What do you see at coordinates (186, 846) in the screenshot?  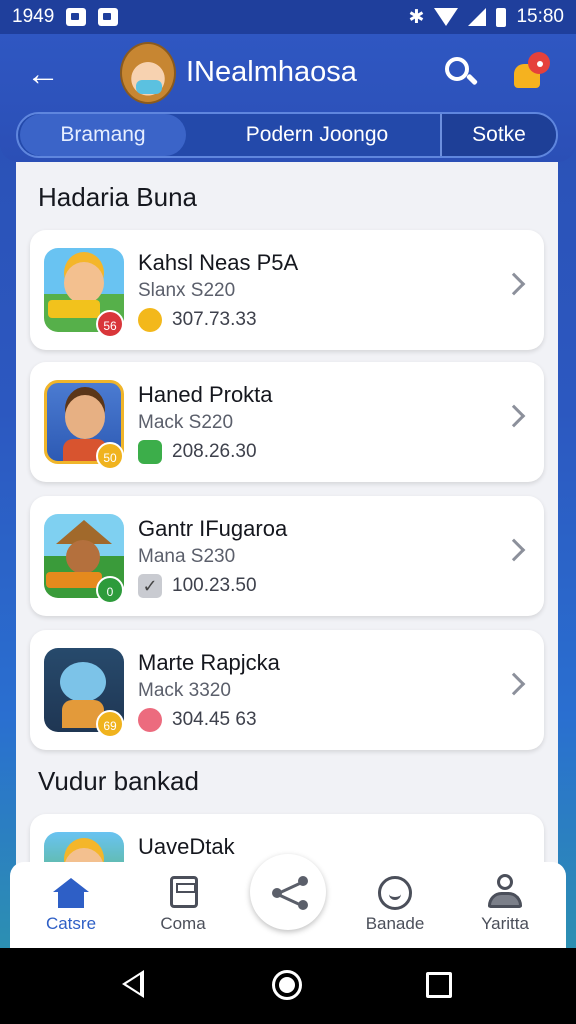 I see `item-name: UaveDtak` at bounding box center [186, 846].